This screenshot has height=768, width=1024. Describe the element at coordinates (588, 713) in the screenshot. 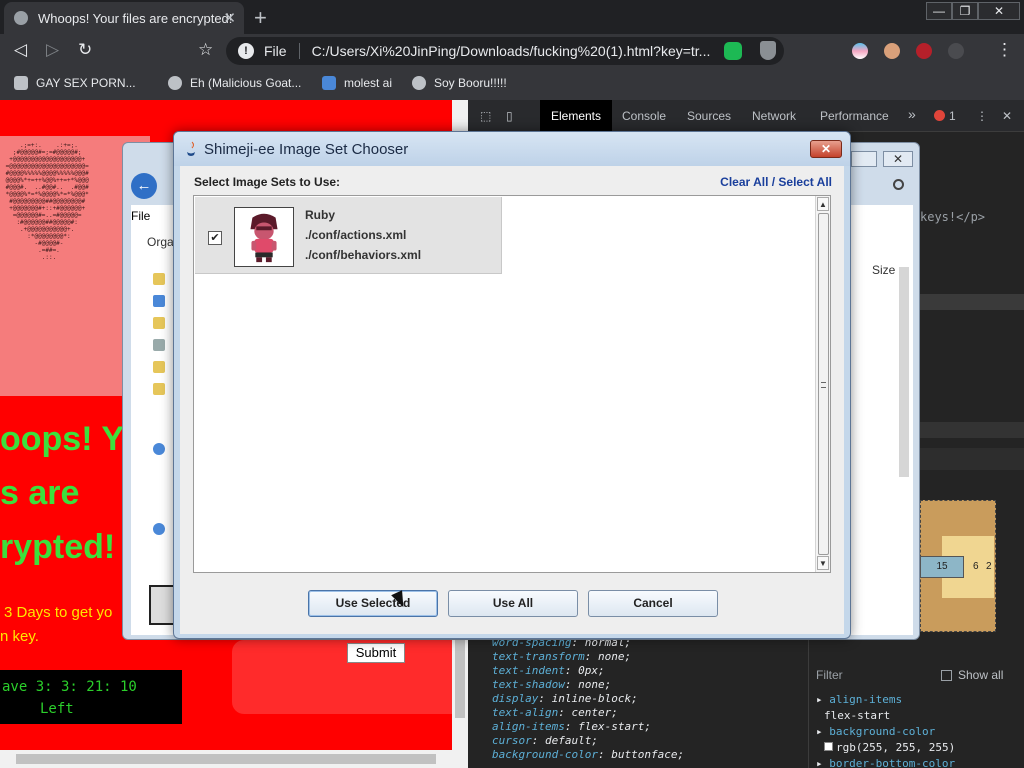

I see `css-line: text-align: center;` at that location.